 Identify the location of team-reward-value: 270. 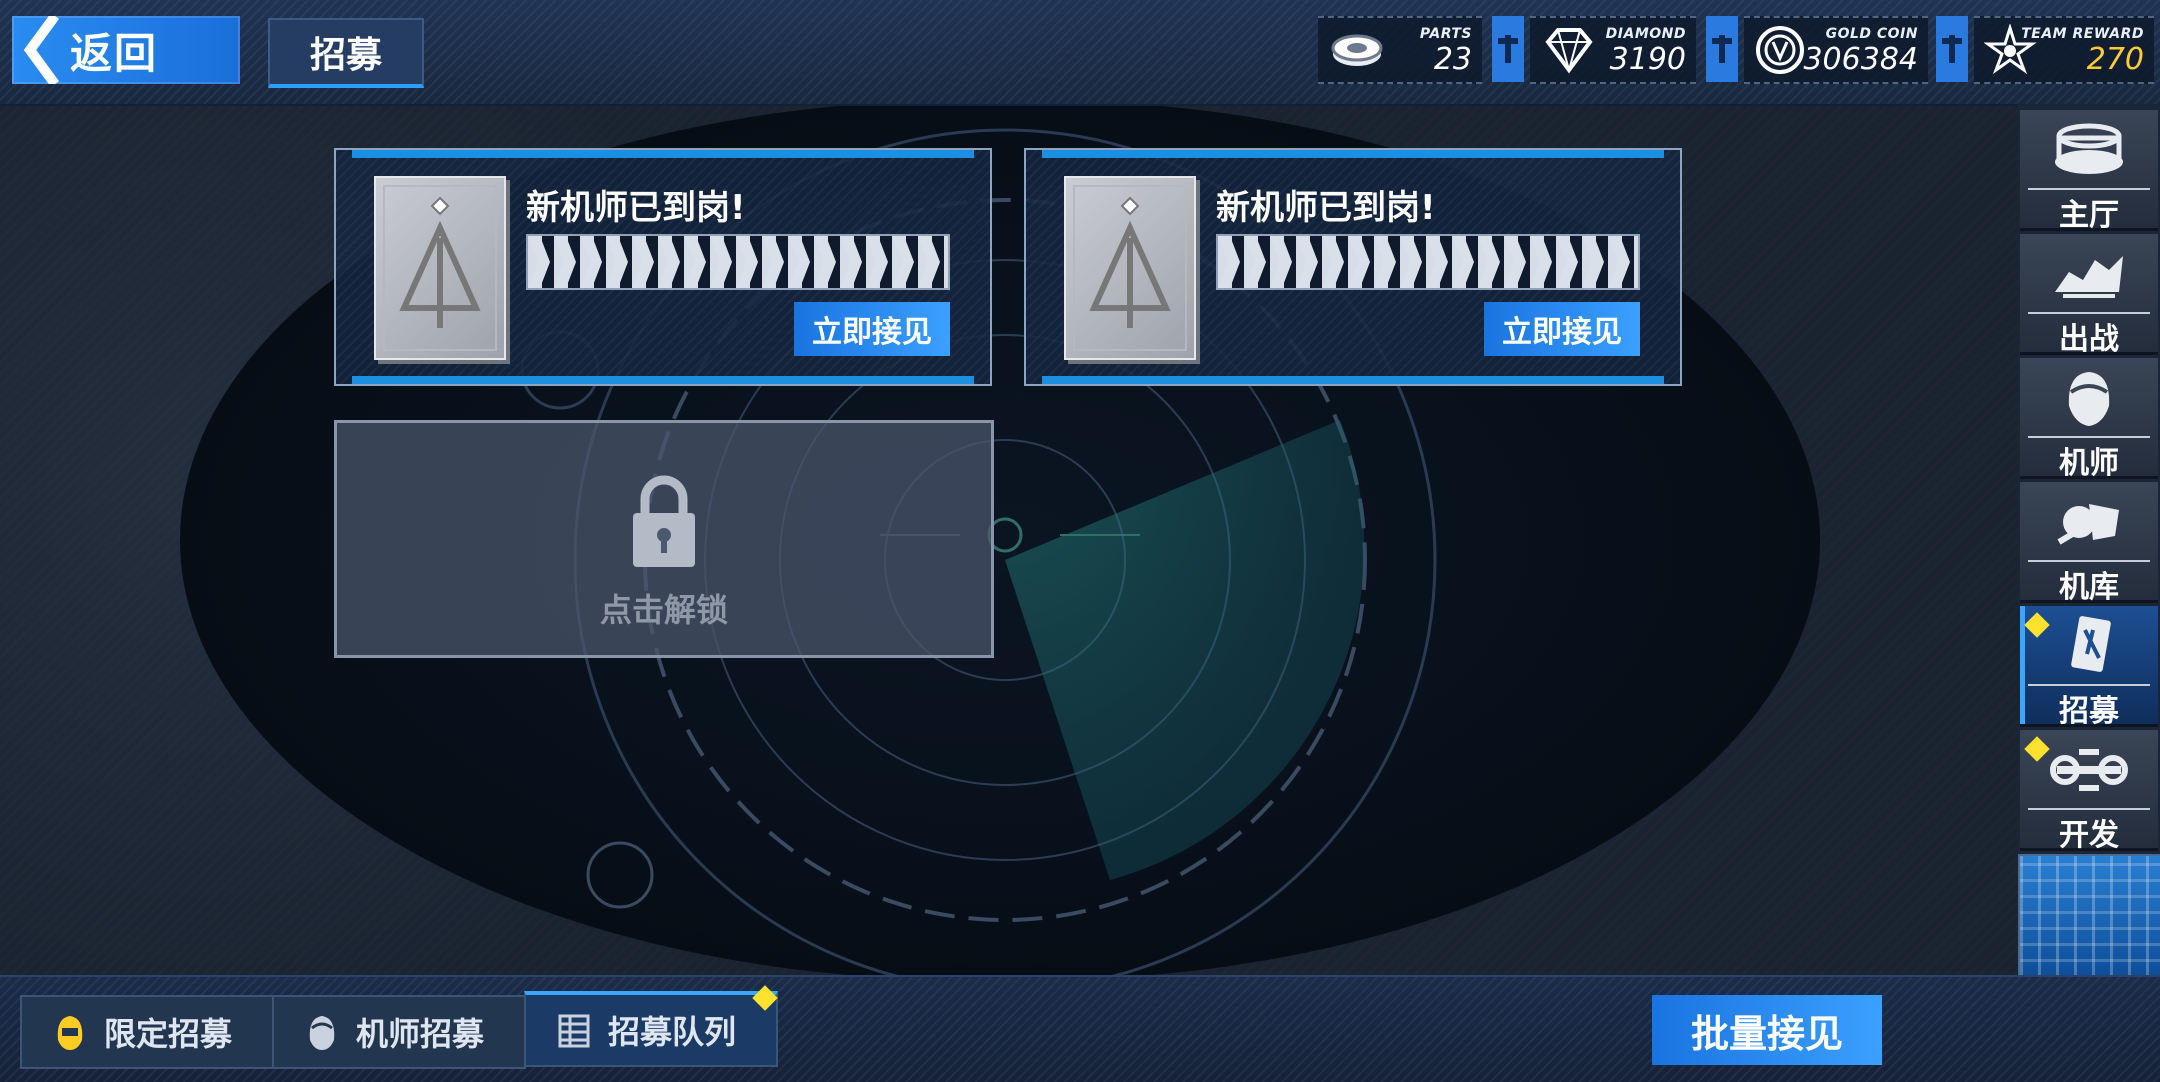
(2115, 59).